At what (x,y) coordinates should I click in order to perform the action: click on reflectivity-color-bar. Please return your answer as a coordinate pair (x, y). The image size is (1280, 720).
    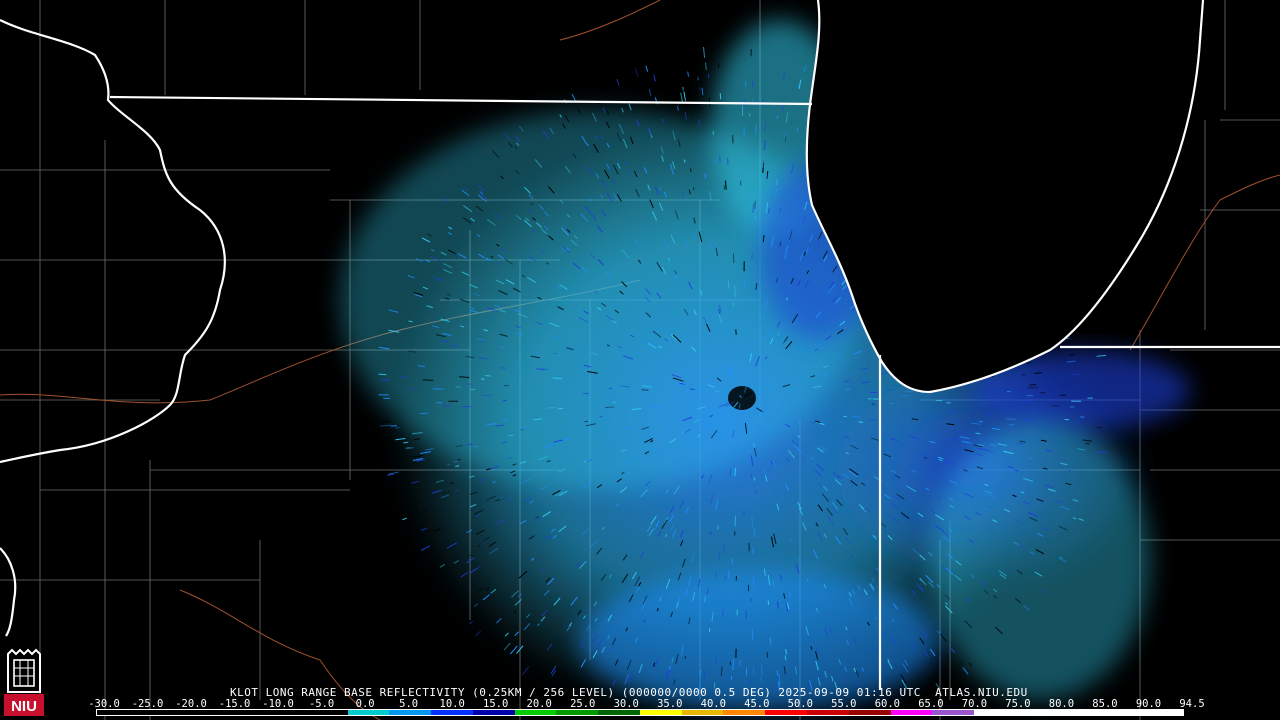
    Looking at the image, I should click on (640, 712).